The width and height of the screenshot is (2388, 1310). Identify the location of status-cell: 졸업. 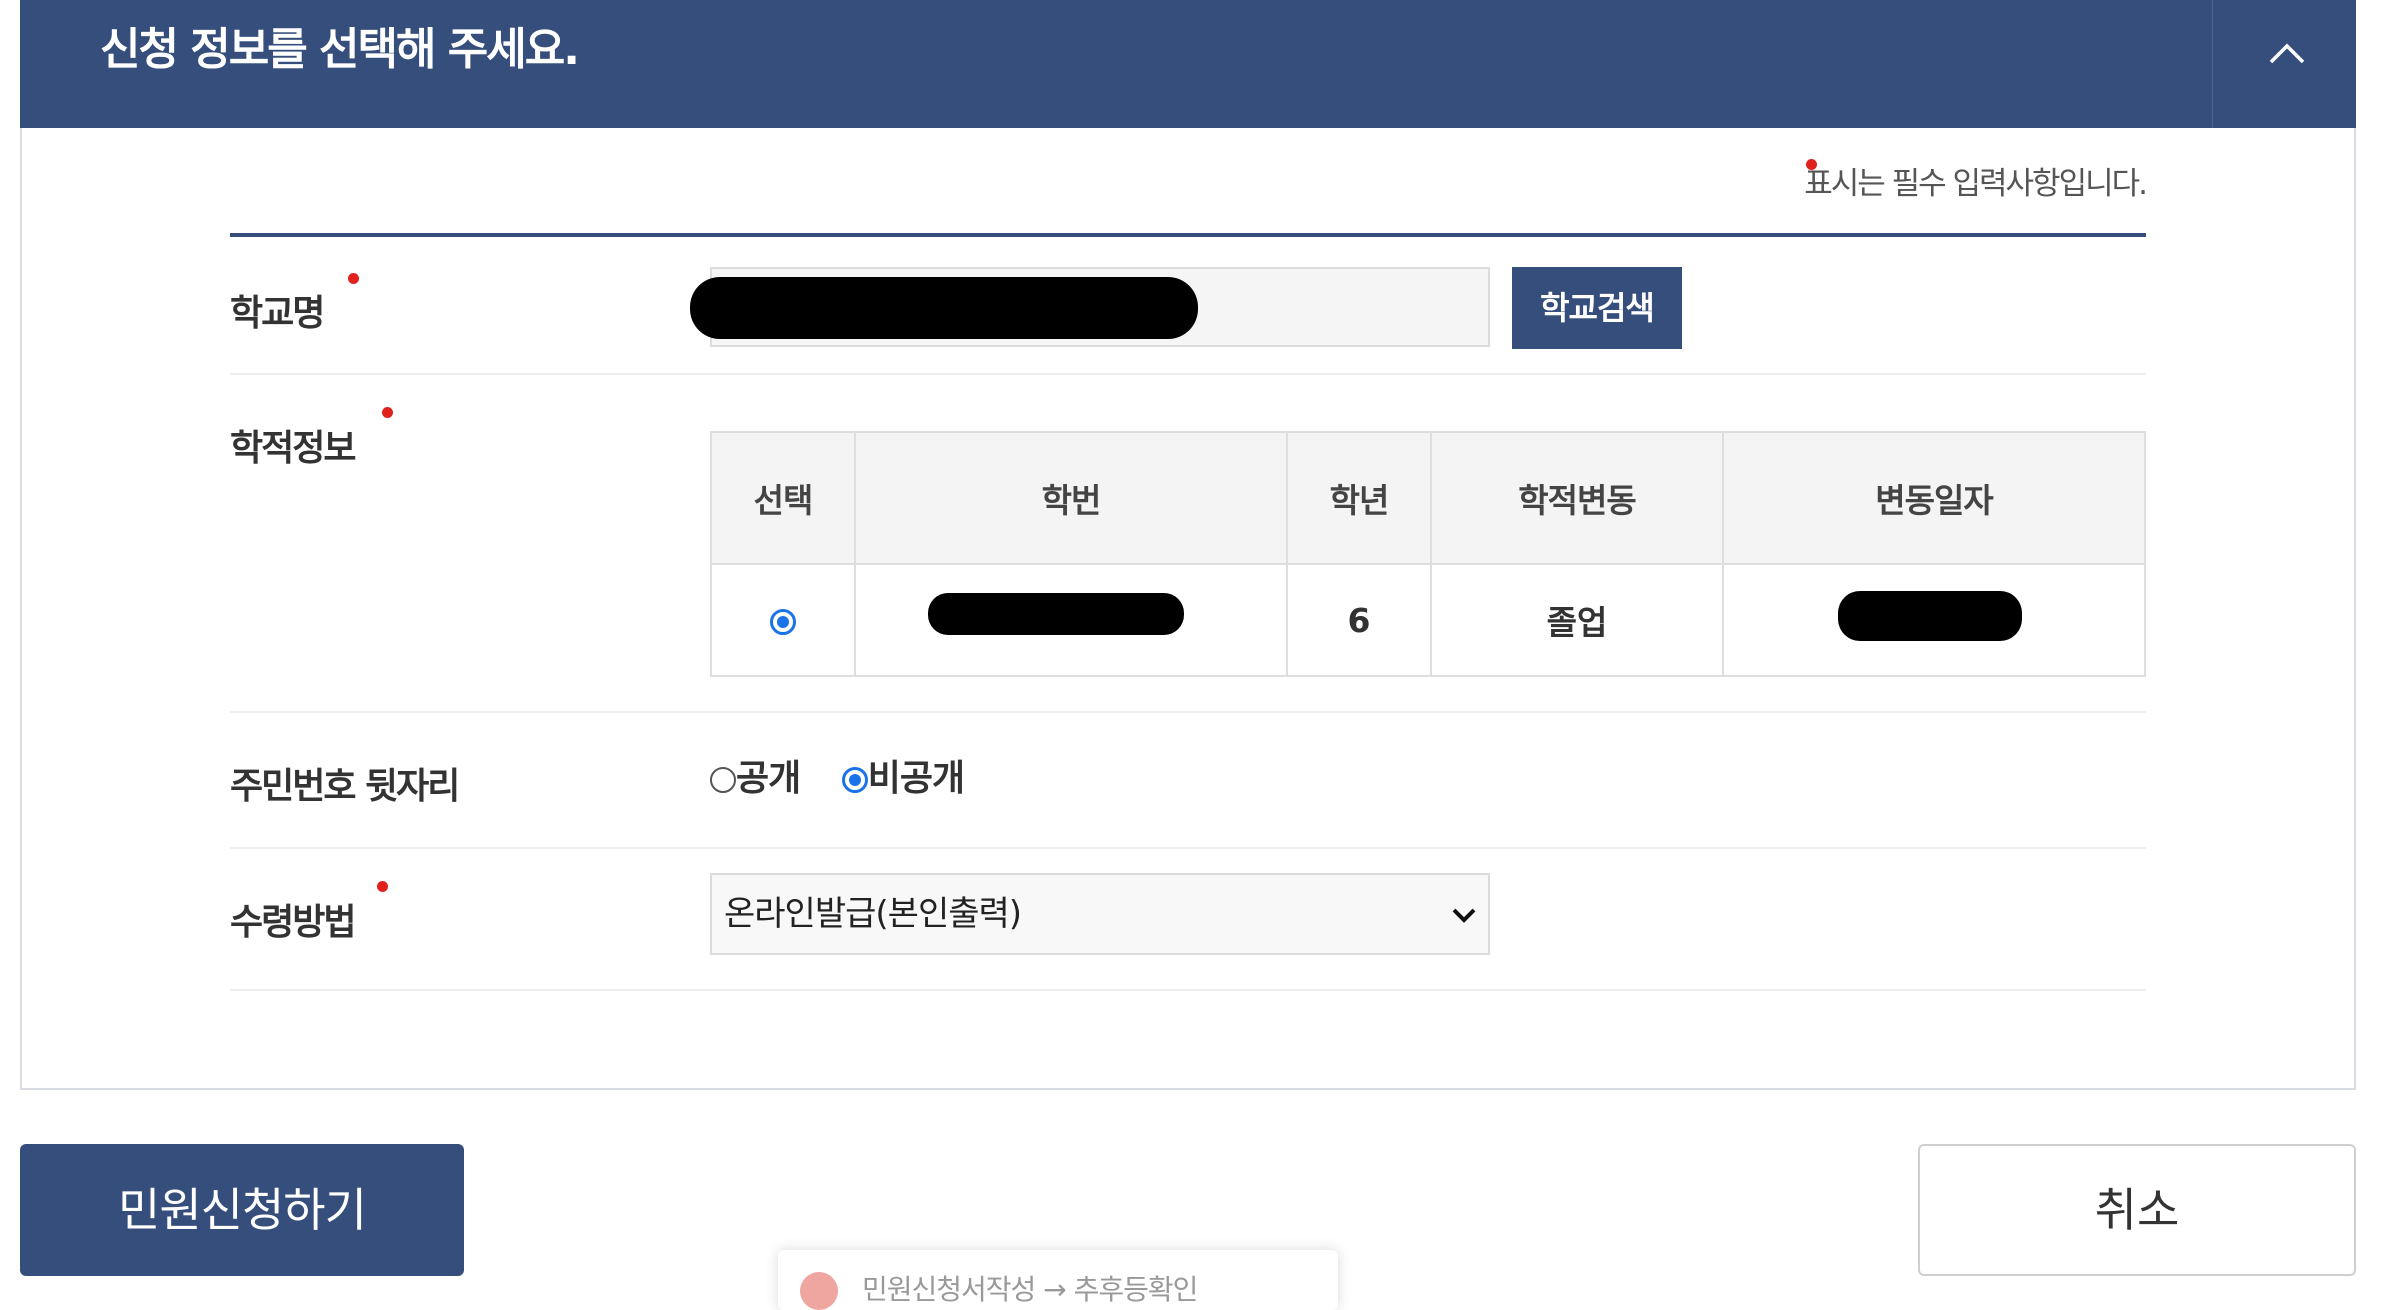
(1577, 620).